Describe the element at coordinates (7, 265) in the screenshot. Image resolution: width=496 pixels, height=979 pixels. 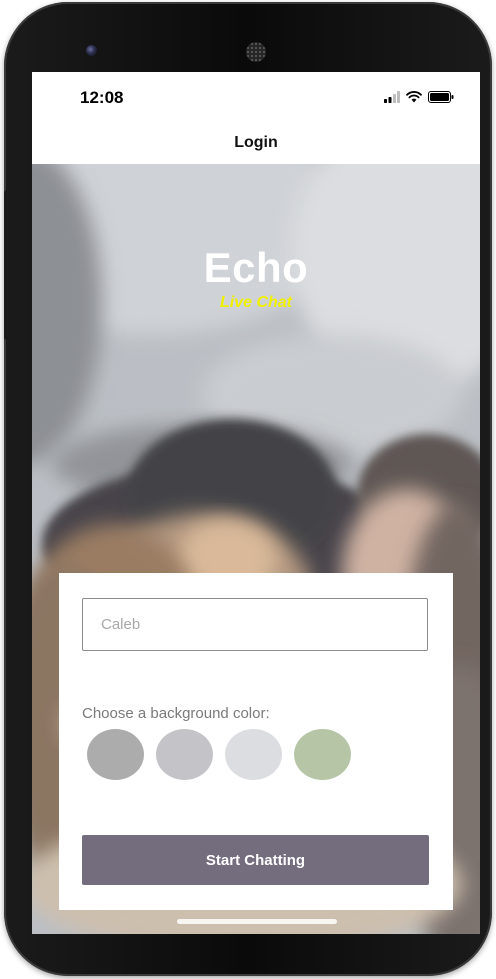
I see `side-button` at that location.